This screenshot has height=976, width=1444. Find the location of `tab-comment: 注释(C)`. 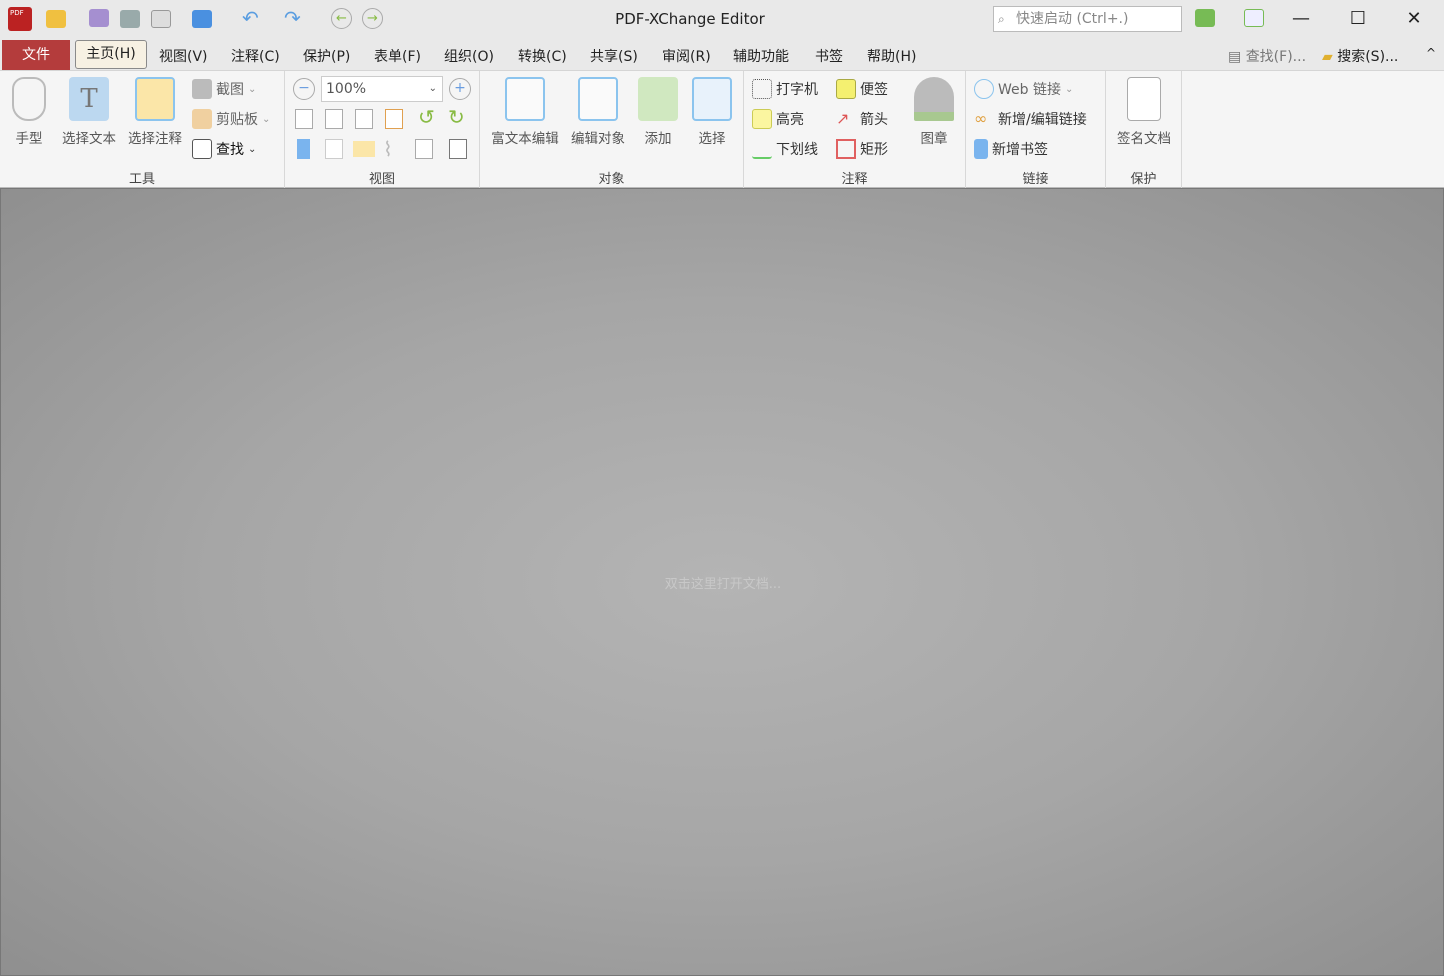

tab-comment: 注释(C) is located at coordinates (255, 56).